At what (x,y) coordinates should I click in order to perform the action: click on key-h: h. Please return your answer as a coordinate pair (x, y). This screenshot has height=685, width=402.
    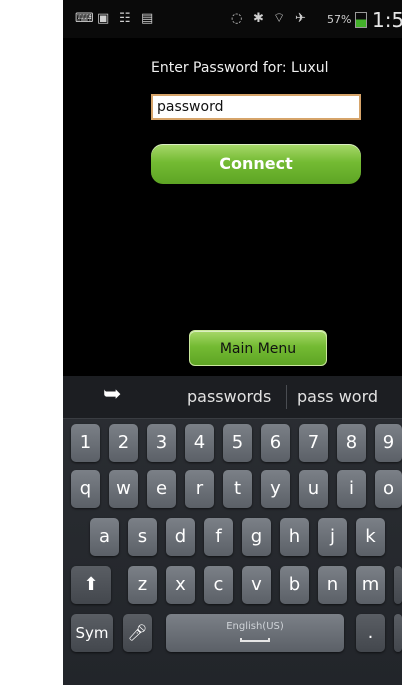
    Looking at the image, I should click on (294, 537).